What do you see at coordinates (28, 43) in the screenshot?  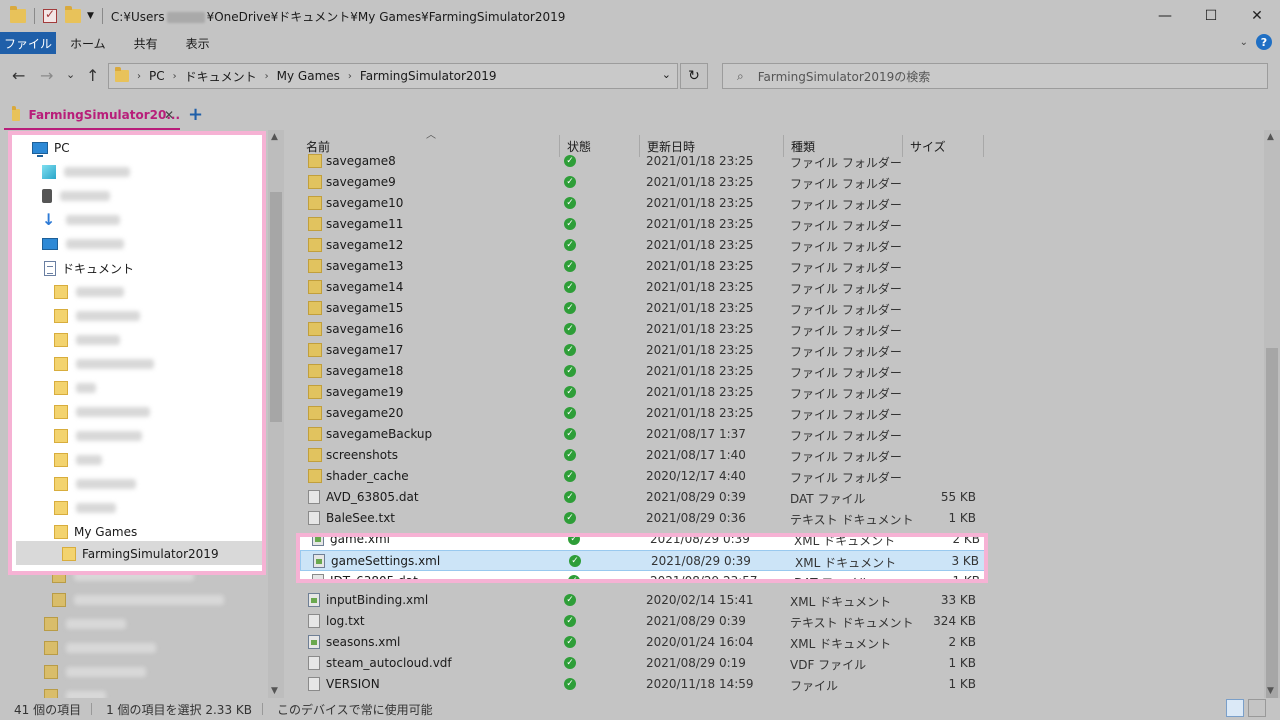 I see `tab-file: ファイル` at bounding box center [28, 43].